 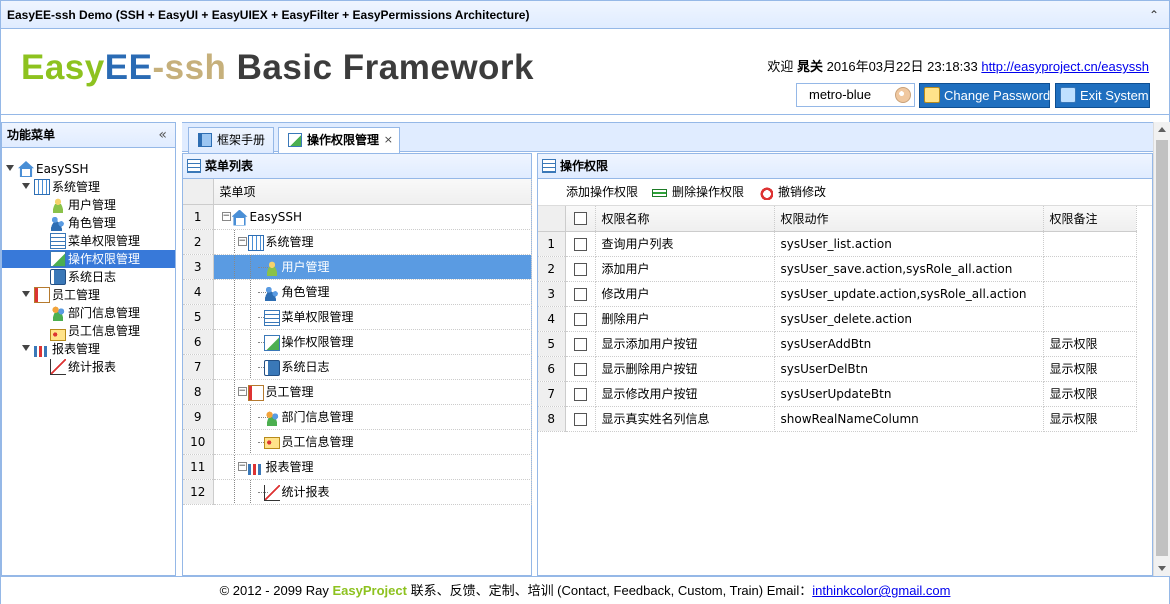 I want to click on table-row: 7 系统日志, so click(x=357, y=367).